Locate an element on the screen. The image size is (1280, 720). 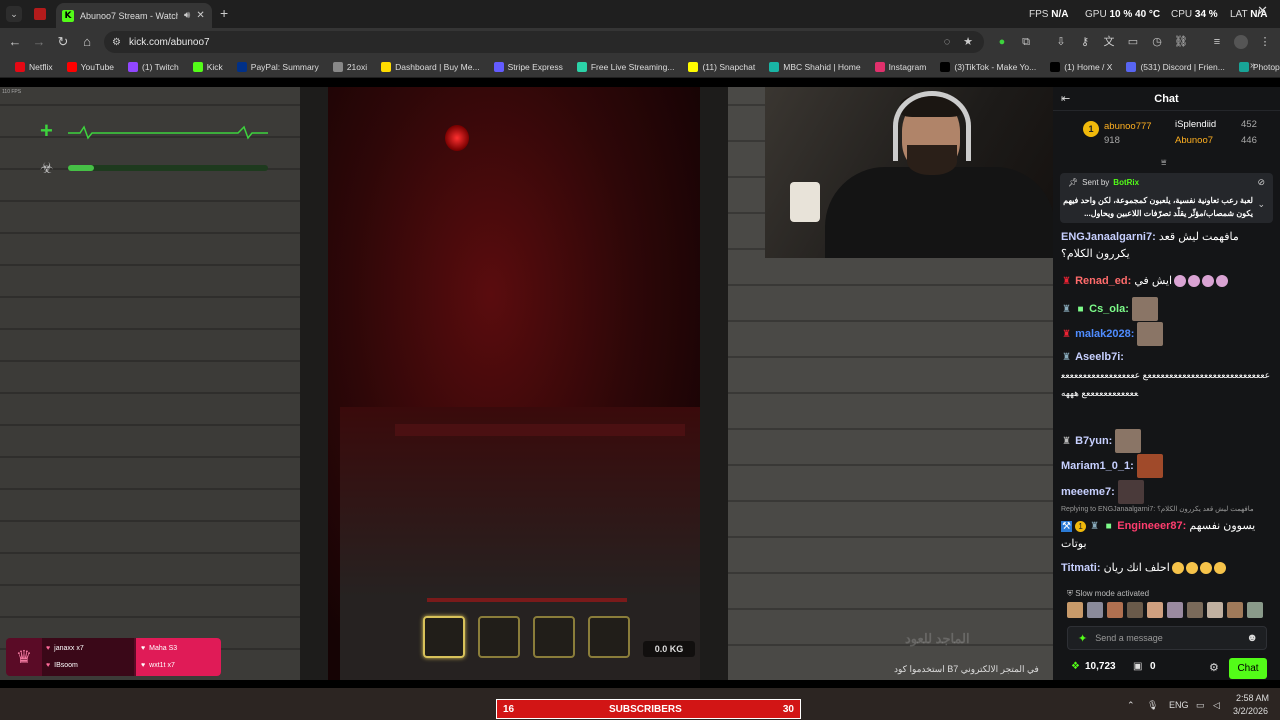
chat-username: Cs_ola: is located at coordinates (1109, 309).